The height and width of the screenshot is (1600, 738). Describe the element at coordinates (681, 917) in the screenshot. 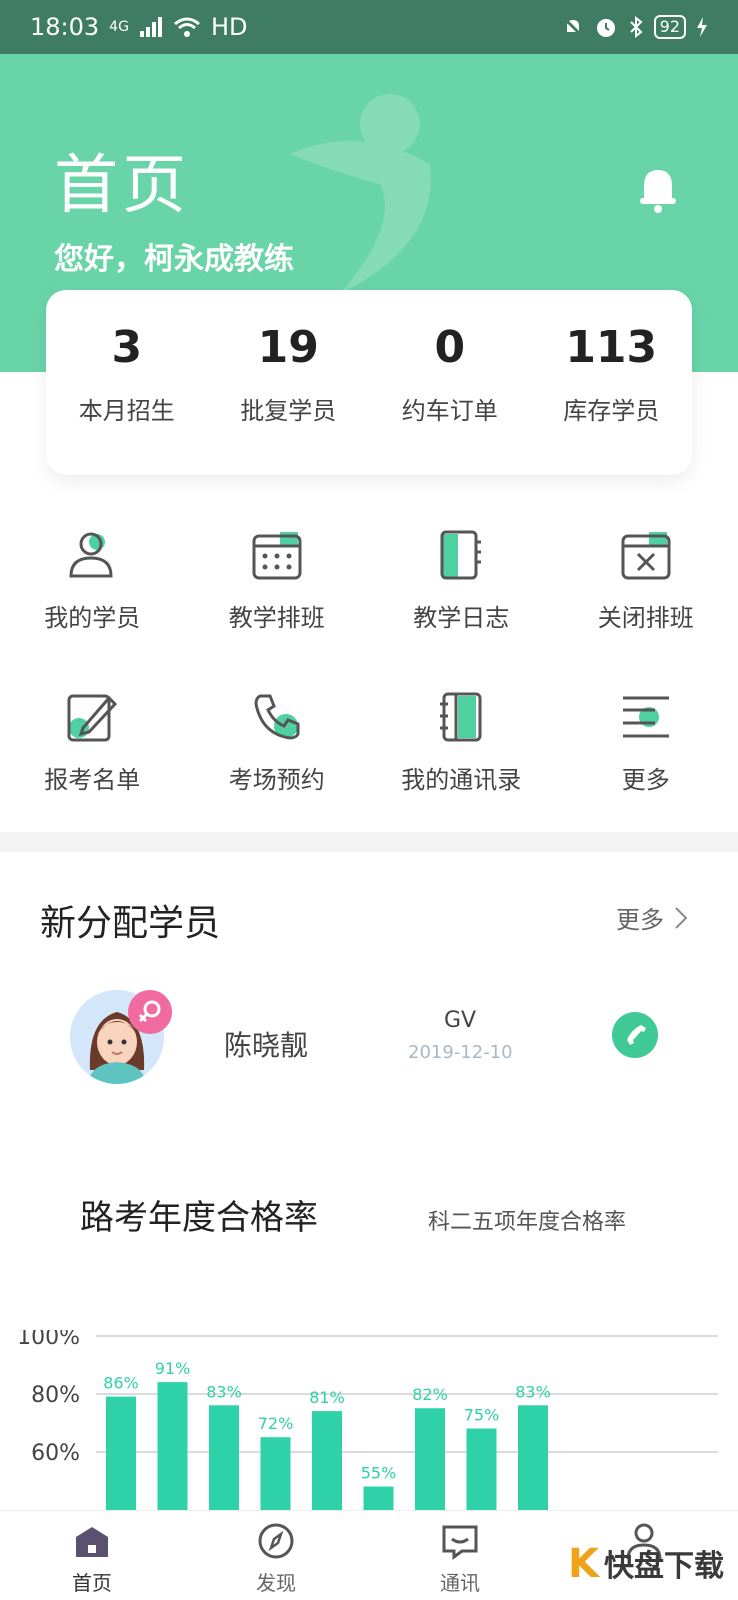

I see `chevron-right-icon` at that location.